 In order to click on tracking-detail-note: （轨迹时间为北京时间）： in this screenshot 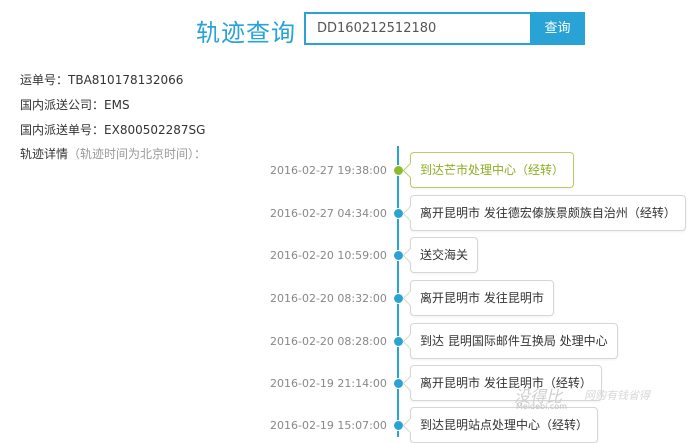, I will do `click(137, 154)`.